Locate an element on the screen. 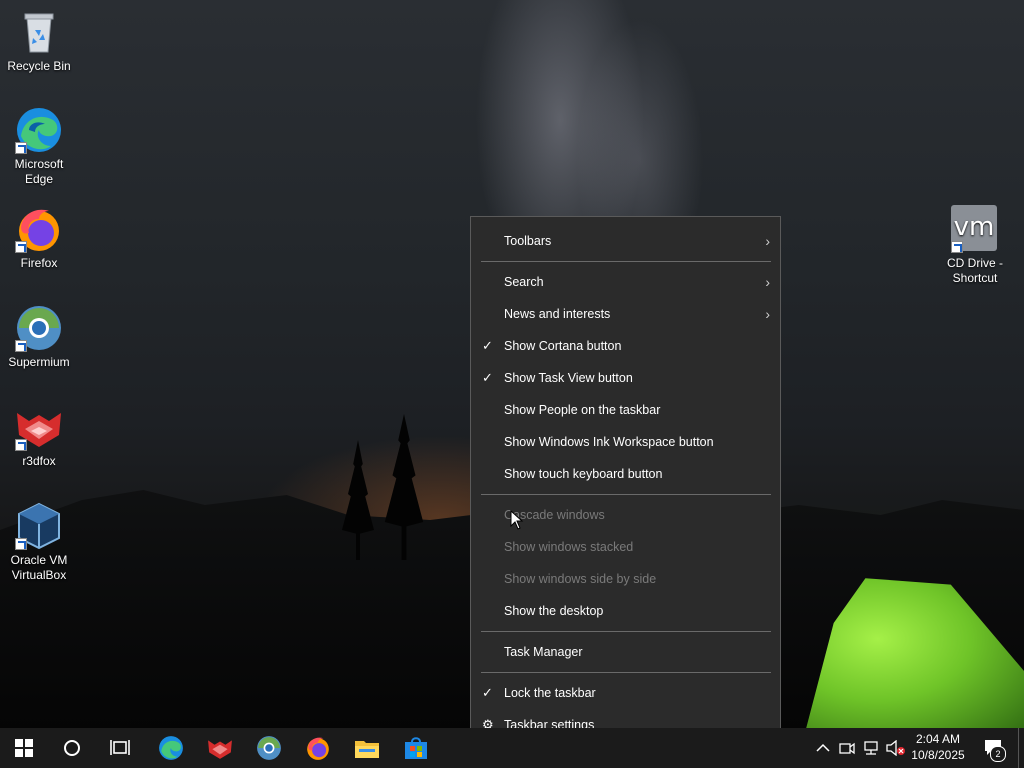  taskbar-app-supermium is located at coordinates (269, 748).